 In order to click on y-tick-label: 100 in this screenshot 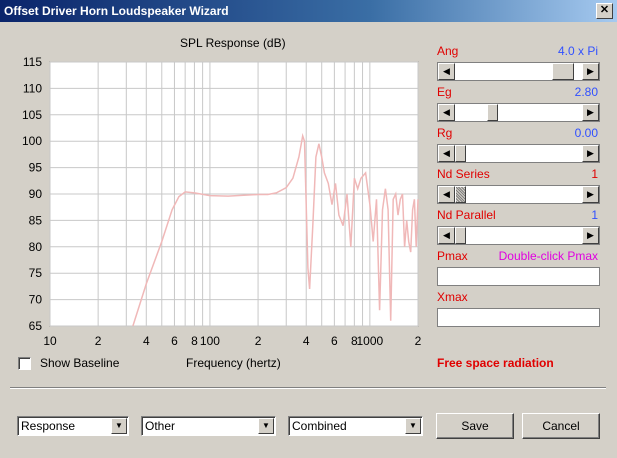, I will do `click(32, 141)`.